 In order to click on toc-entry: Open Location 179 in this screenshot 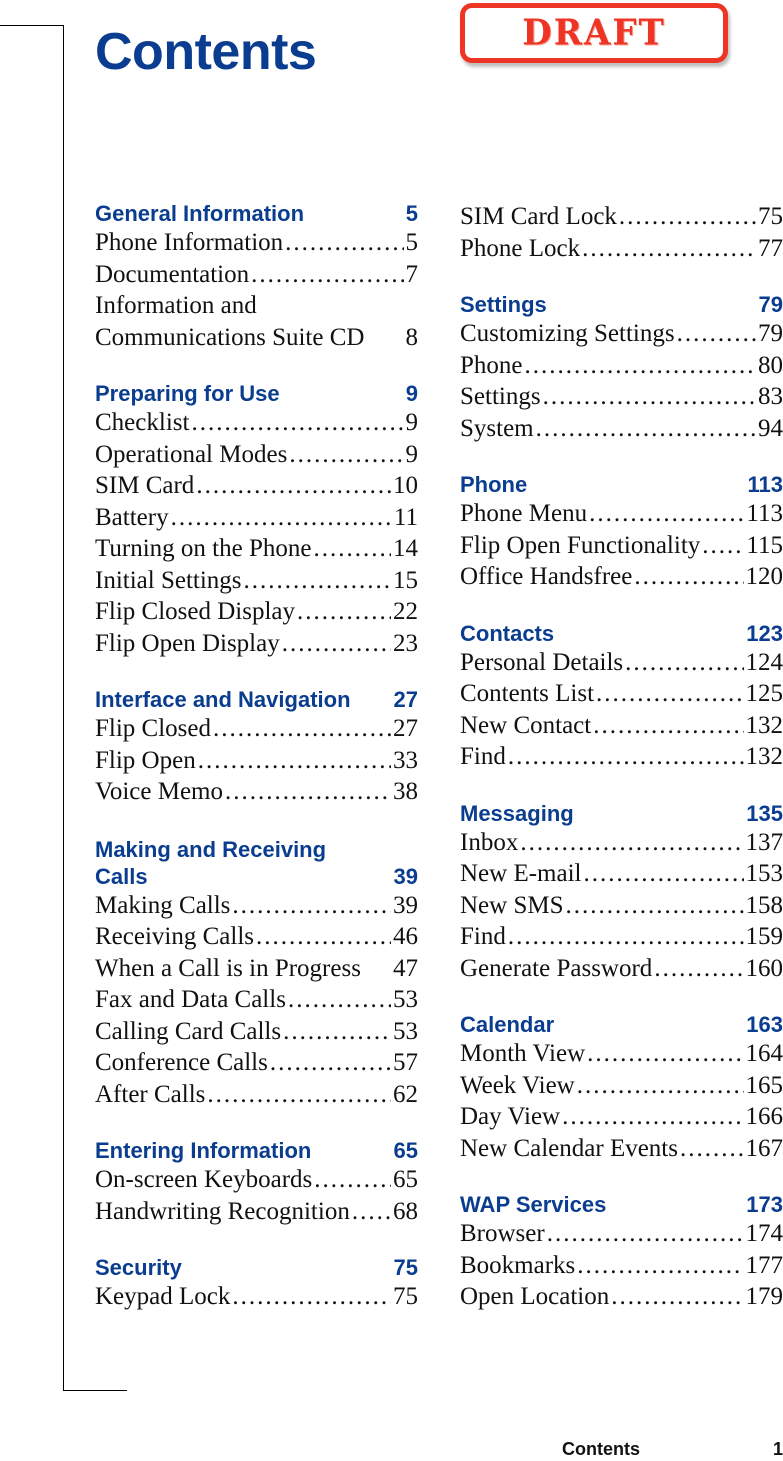, I will do `click(621, 1297)`.